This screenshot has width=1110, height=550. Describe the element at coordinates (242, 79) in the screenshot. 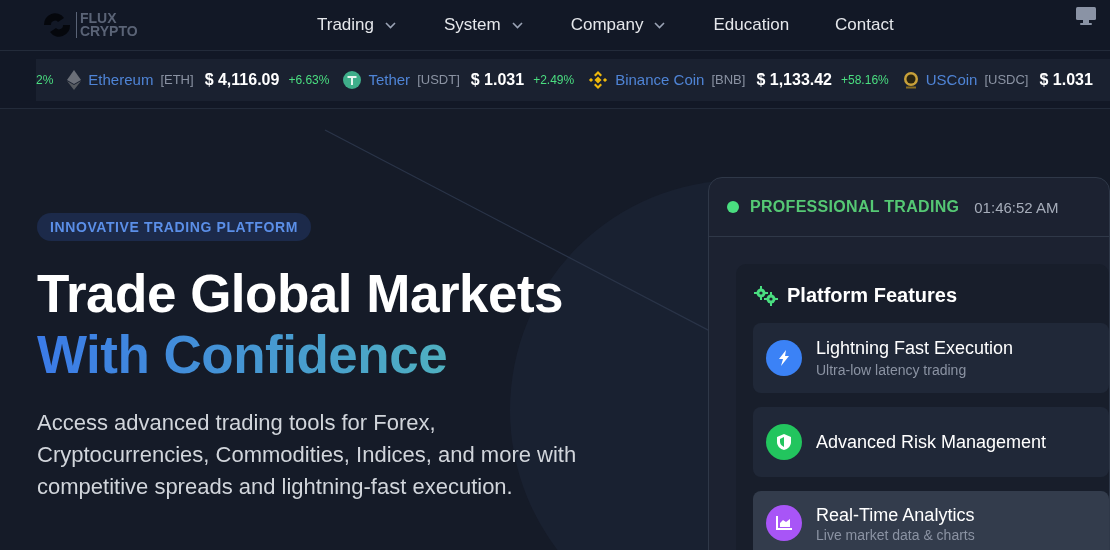

I see `coin-price: $ 4,116.09` at that location.